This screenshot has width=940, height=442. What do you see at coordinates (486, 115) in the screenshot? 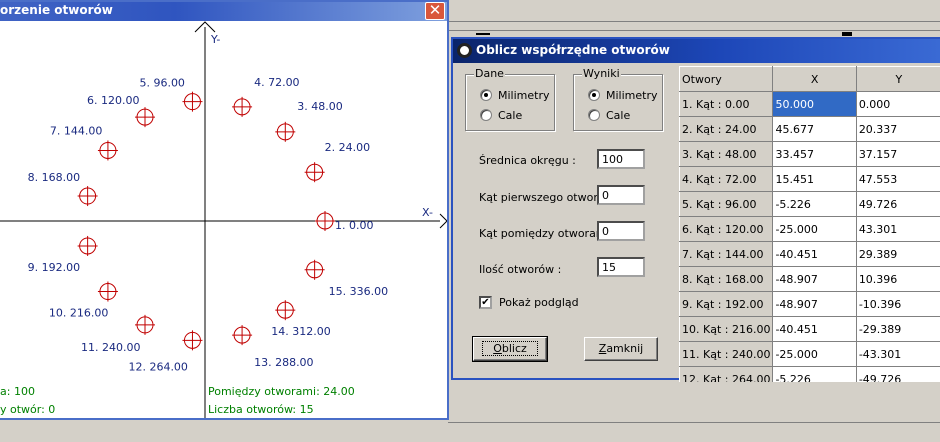
I see `radio-dane-inch` at bounding box center [486, 115].